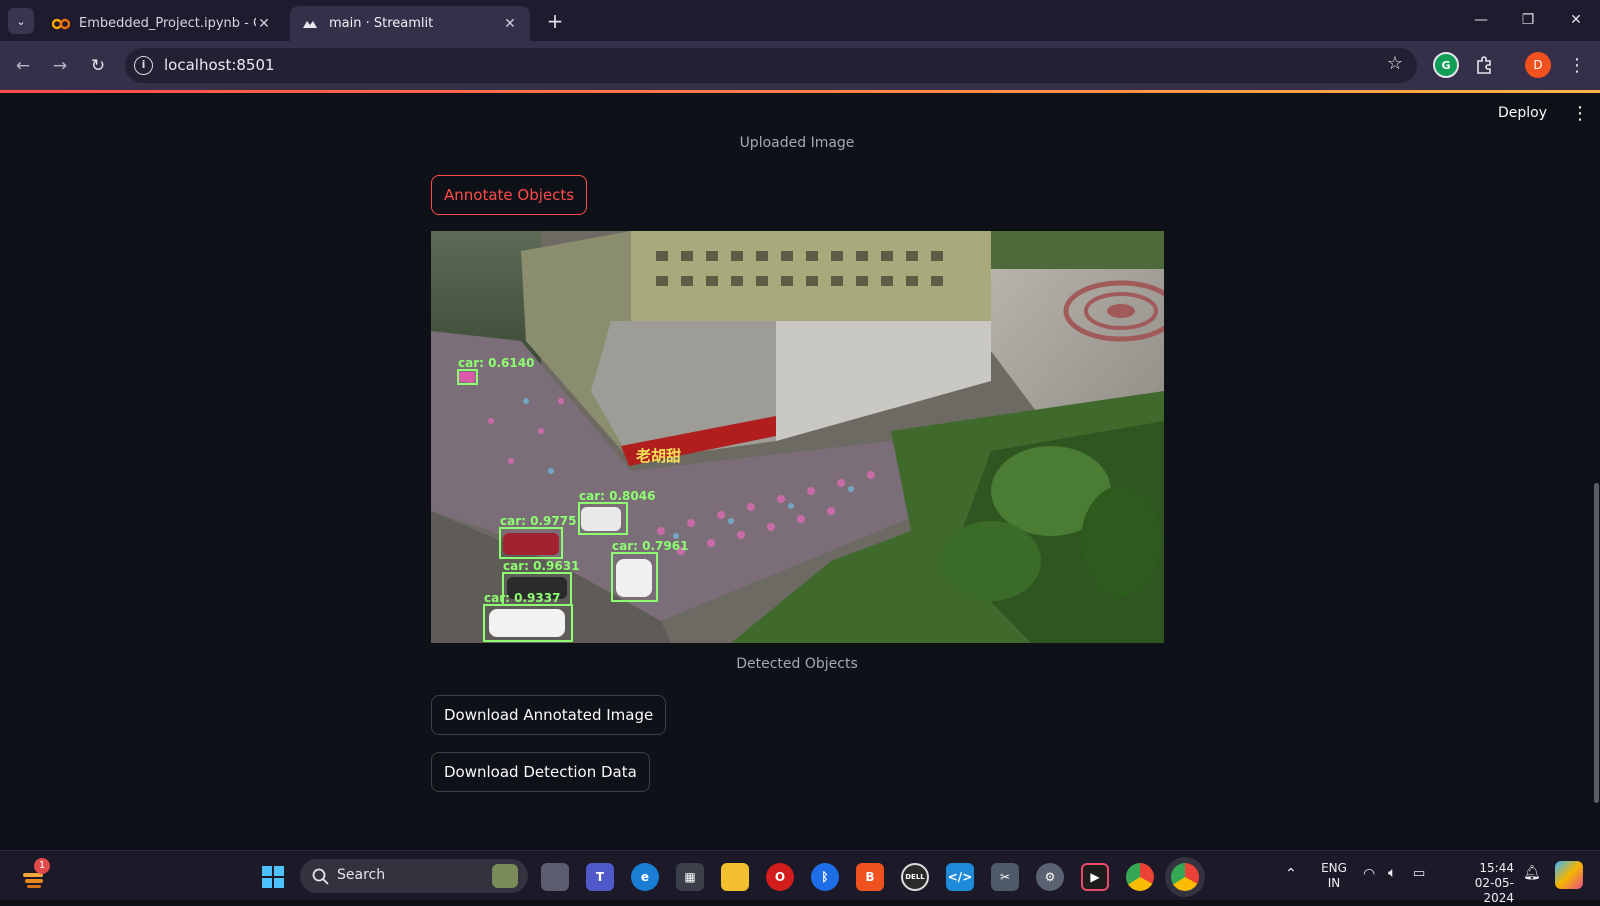 The width and height of the screenshot is (1600, 906). I want to click on download-detection-data-button: Download Detection Data, so click(540, 772).